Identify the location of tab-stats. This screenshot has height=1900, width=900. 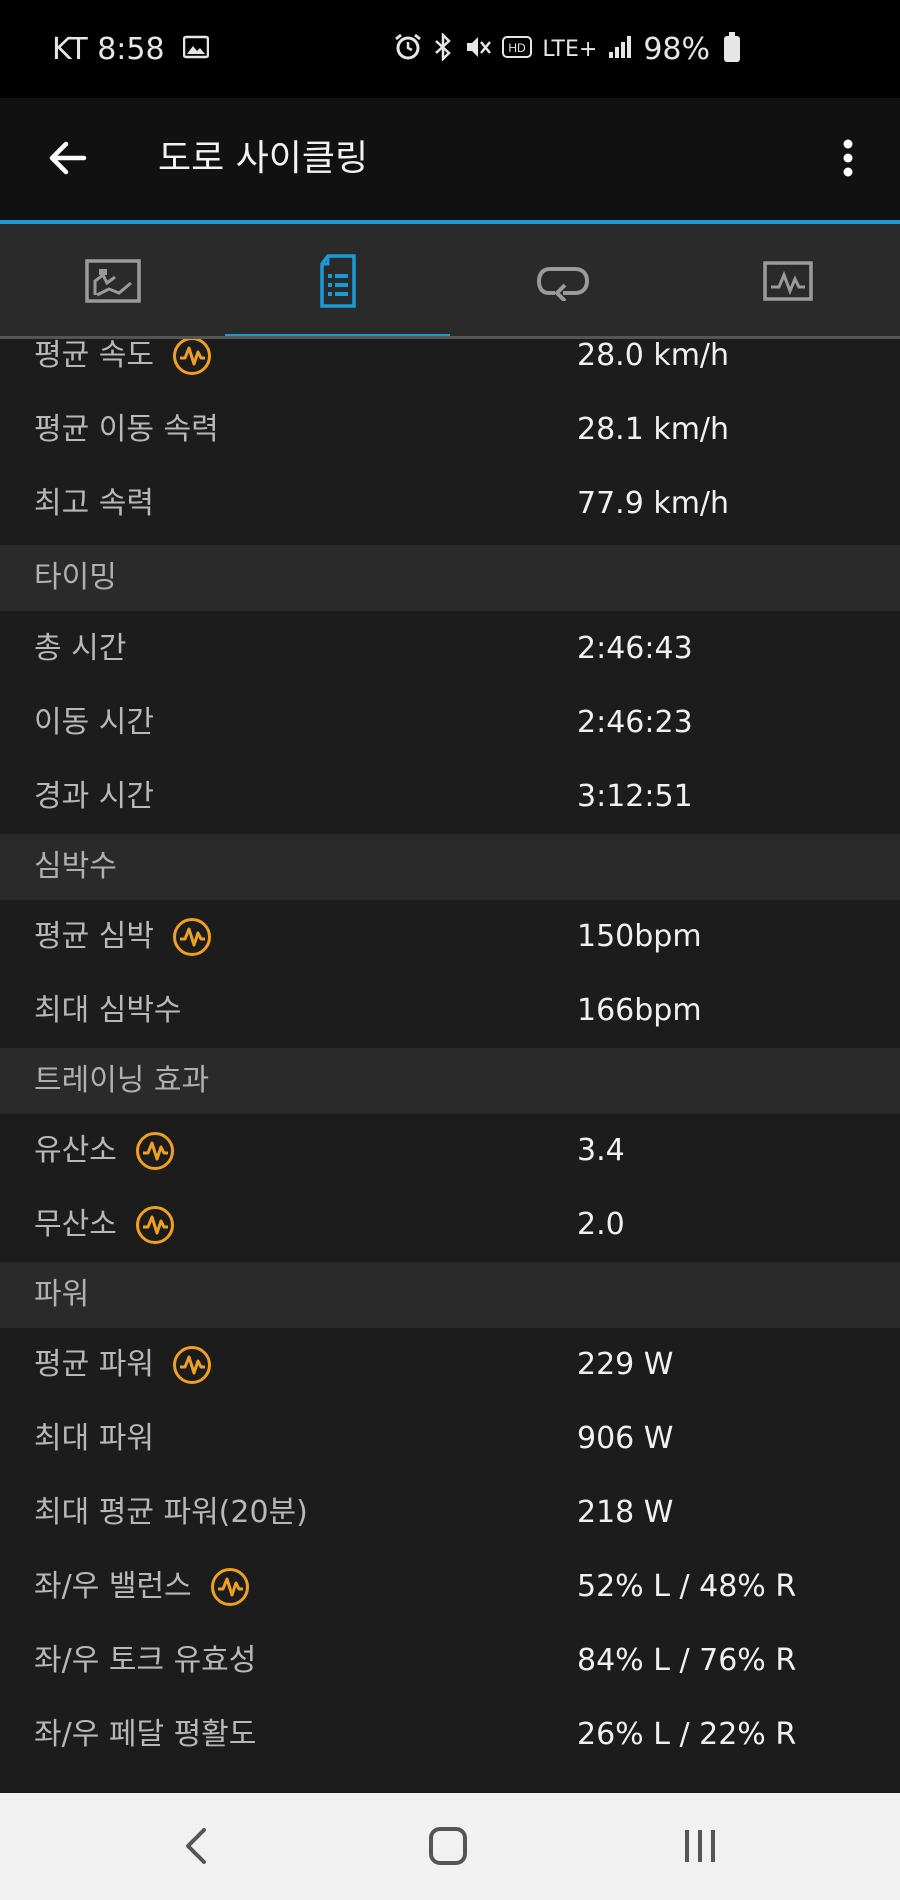
(337, 281).